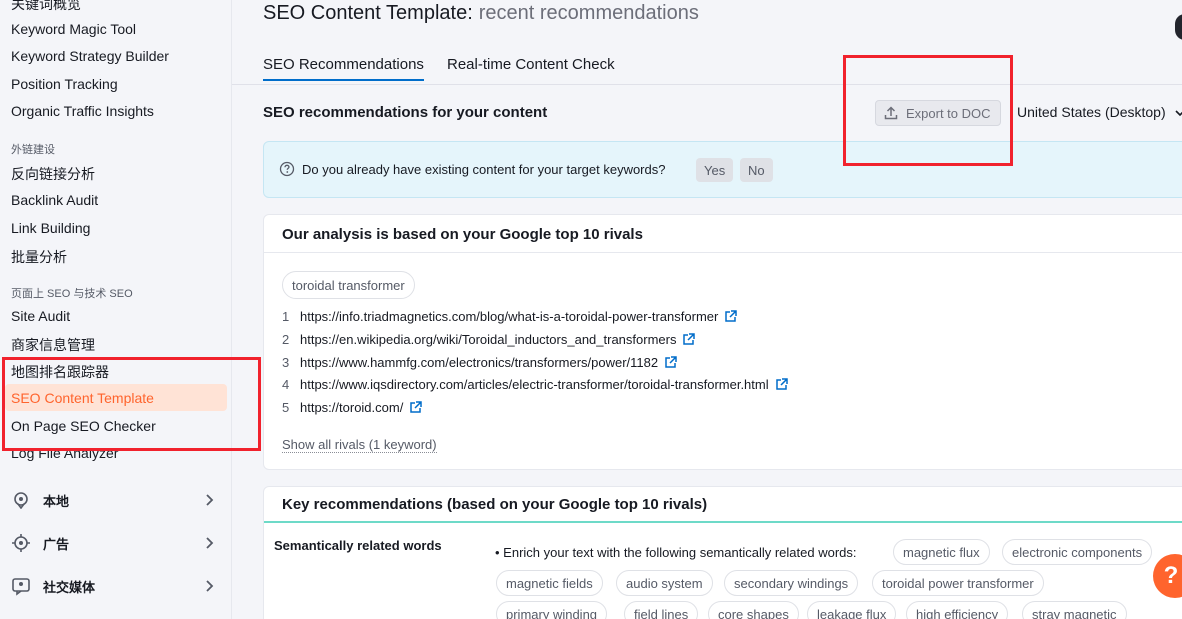 The image size is (1182, 619). I want to click on related-word-chip: audio system, so click(664, 583).